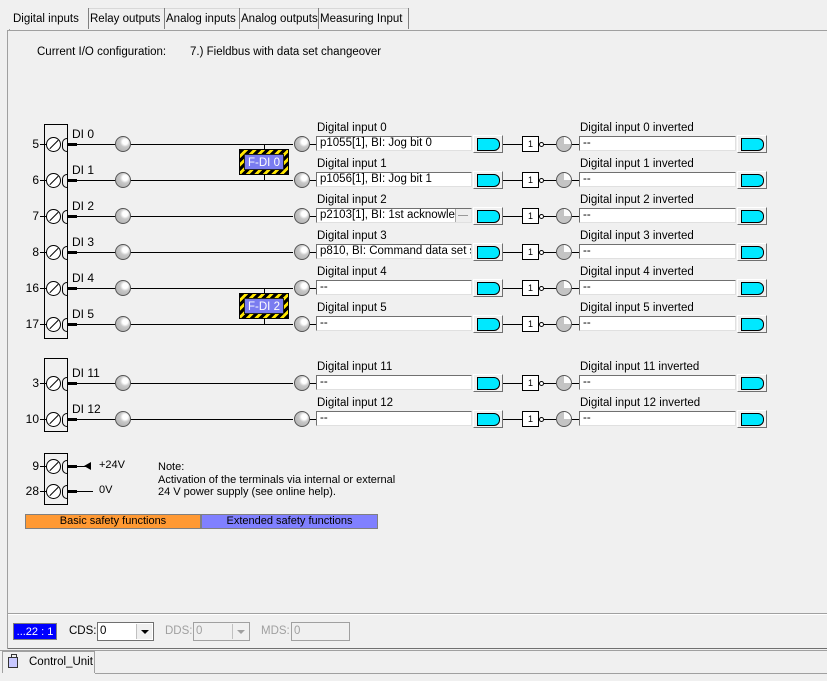  Describe the element at coordinates (85, 491) in the screenshot. I see `power-wire` at that location.